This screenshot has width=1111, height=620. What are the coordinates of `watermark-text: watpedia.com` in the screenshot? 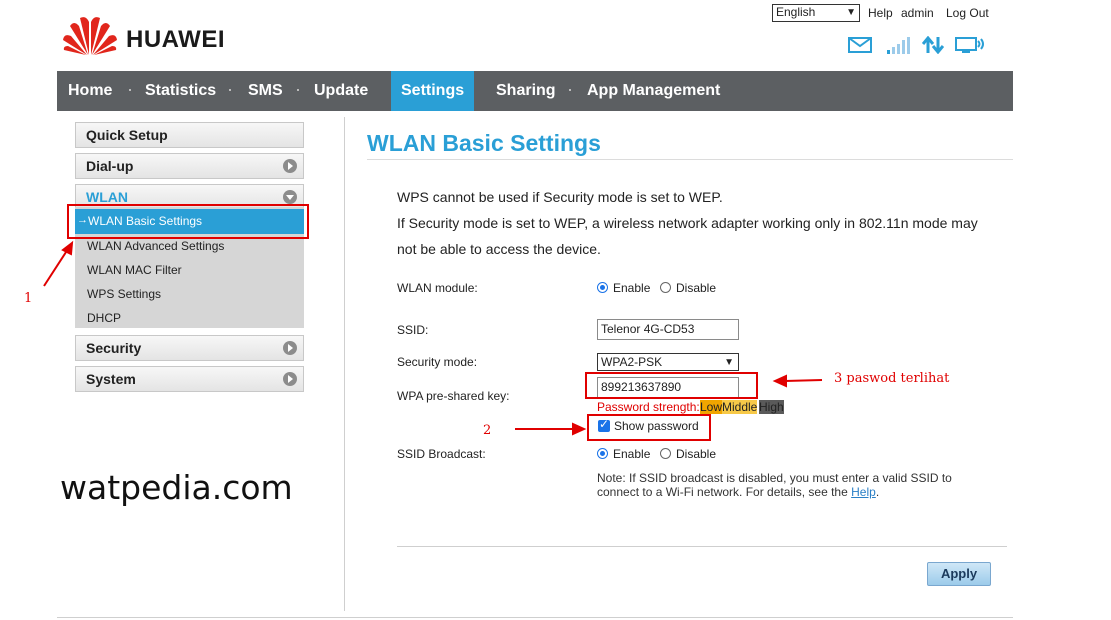 It's located at (176, 487).